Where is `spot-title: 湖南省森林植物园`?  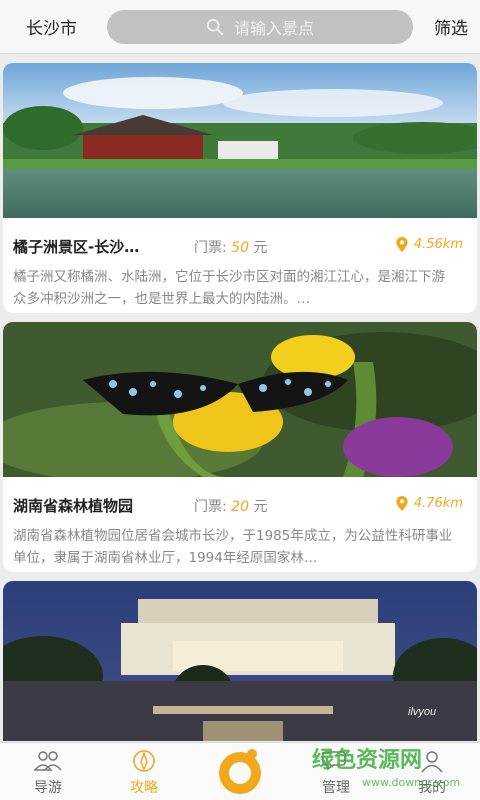 spot-title: 湖南省森林植物园 is located at coordinates (93, 505).